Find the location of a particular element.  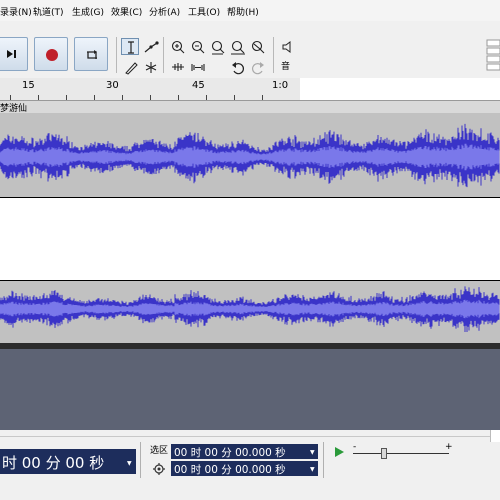

pencil-icon is located at coordinates (131, 68).